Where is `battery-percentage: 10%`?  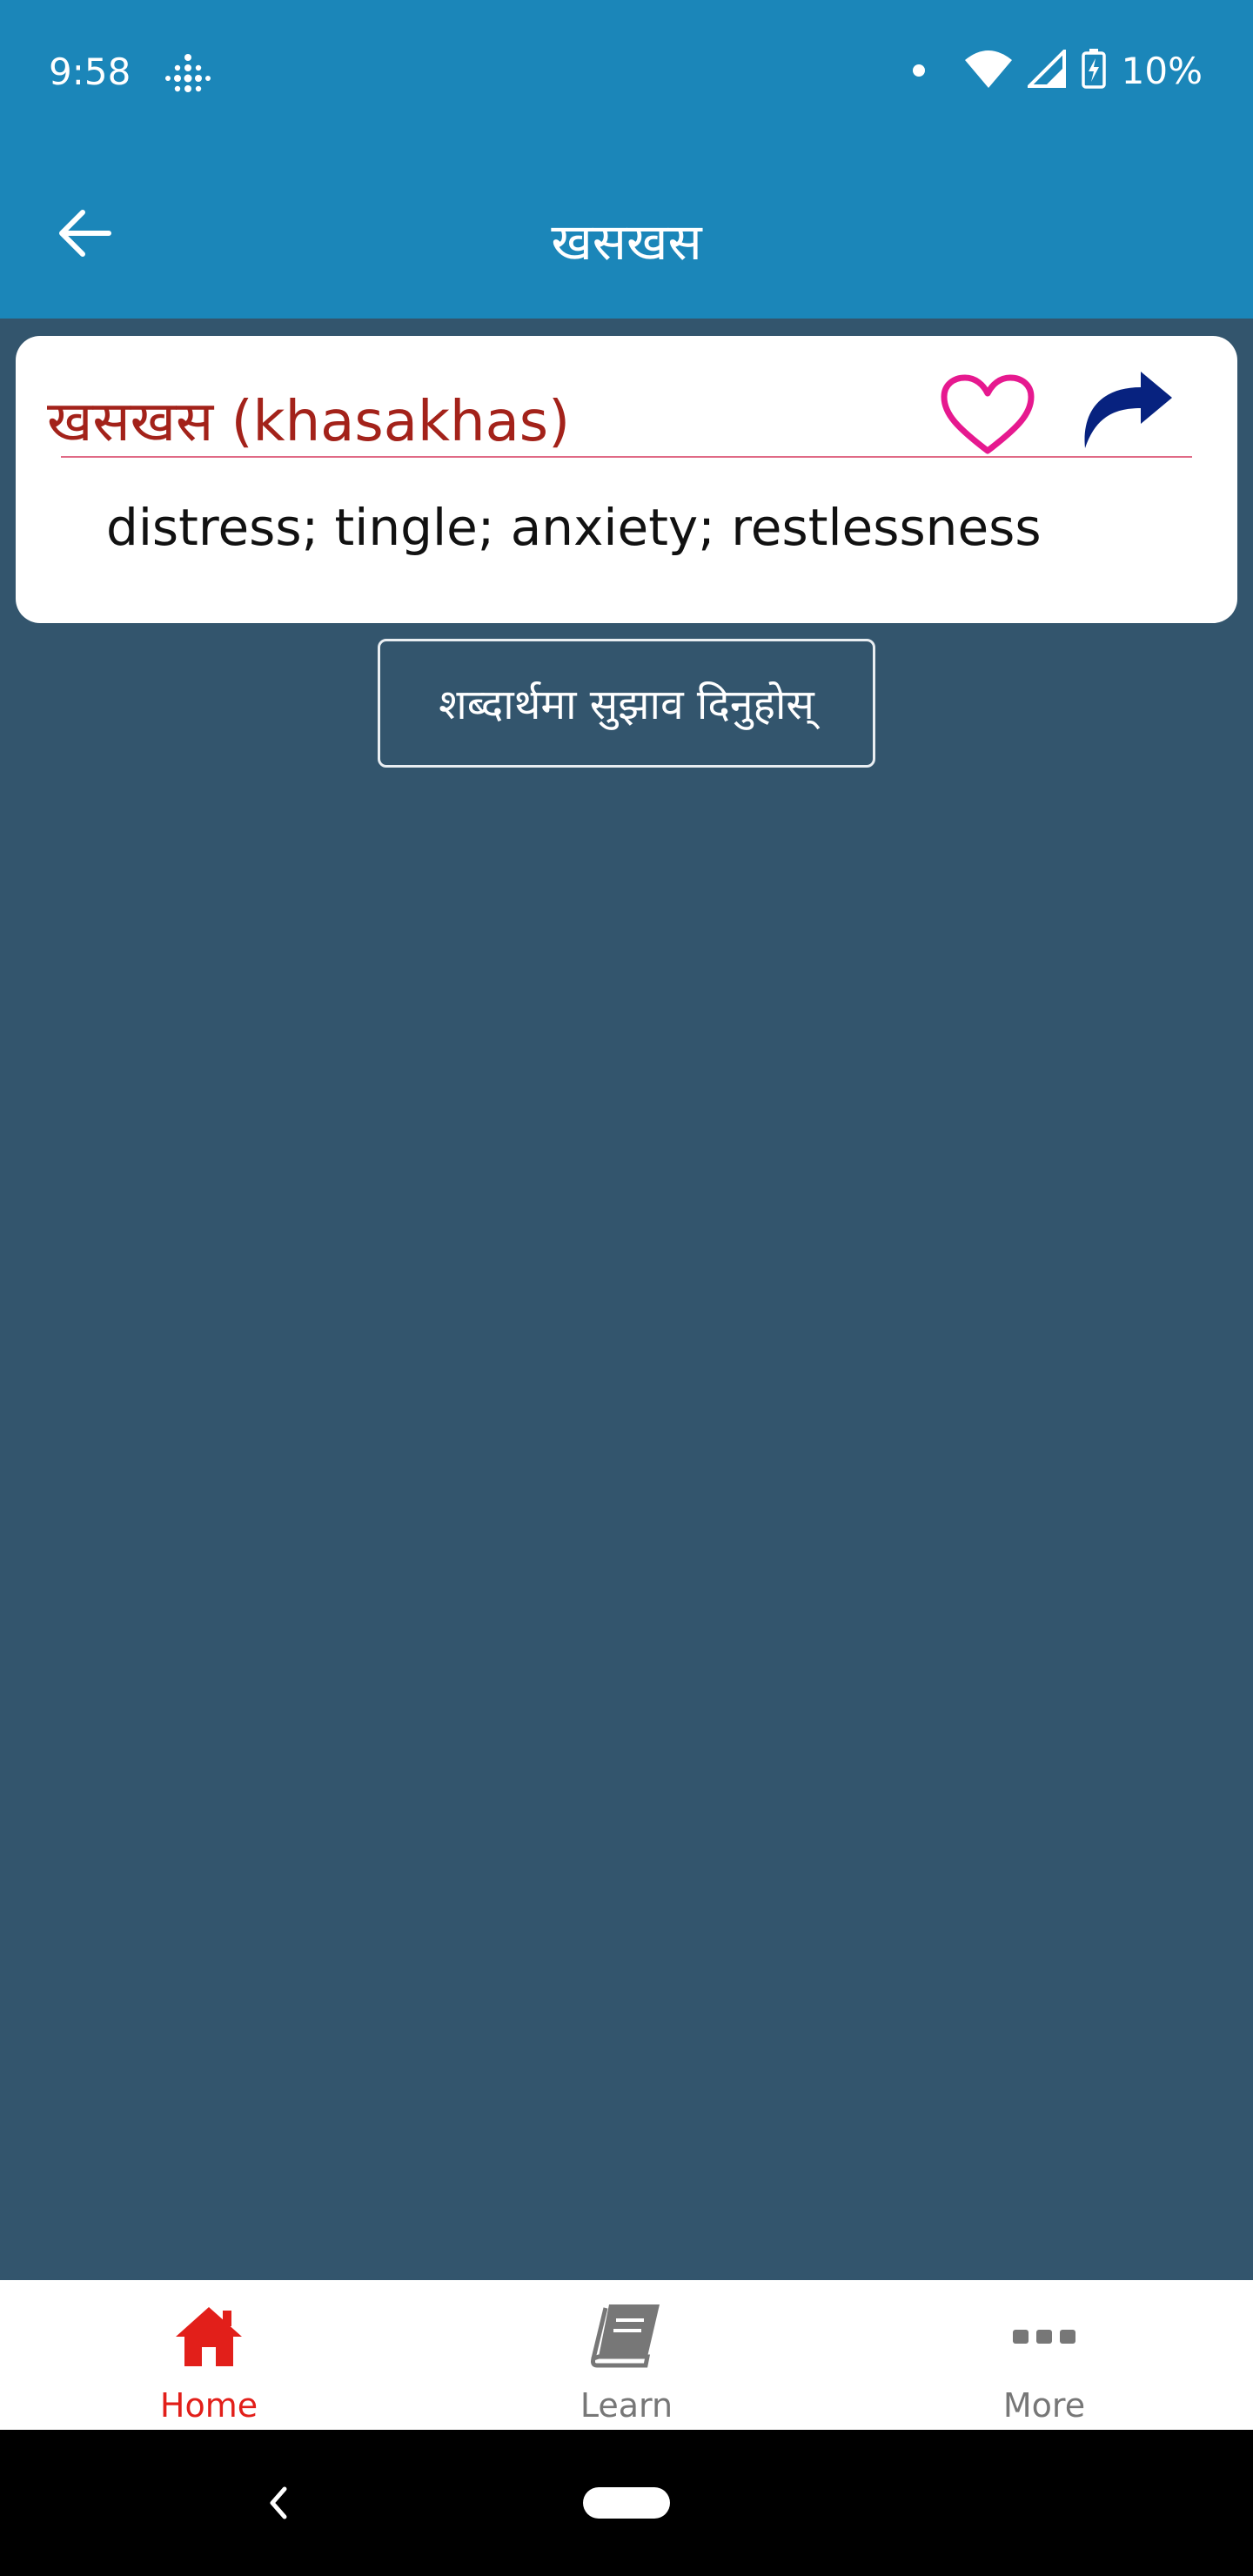 battery-percentage: 10% is located at coordinates (1162, 71).